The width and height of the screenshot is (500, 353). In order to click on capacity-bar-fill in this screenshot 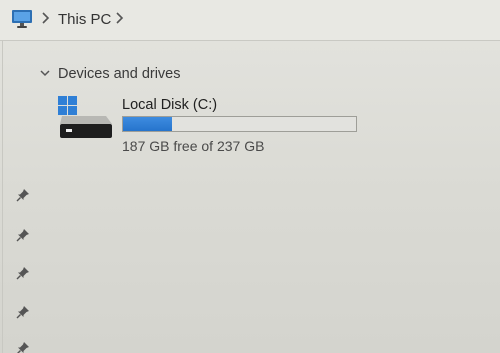, I will do `click(147, 124)`.